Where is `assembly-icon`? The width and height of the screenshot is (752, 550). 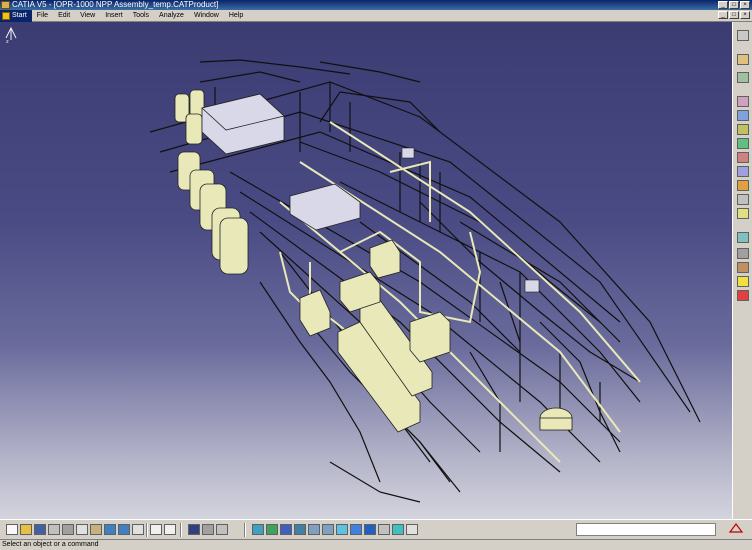
assembly-icon is located at coordinates (743, 115).